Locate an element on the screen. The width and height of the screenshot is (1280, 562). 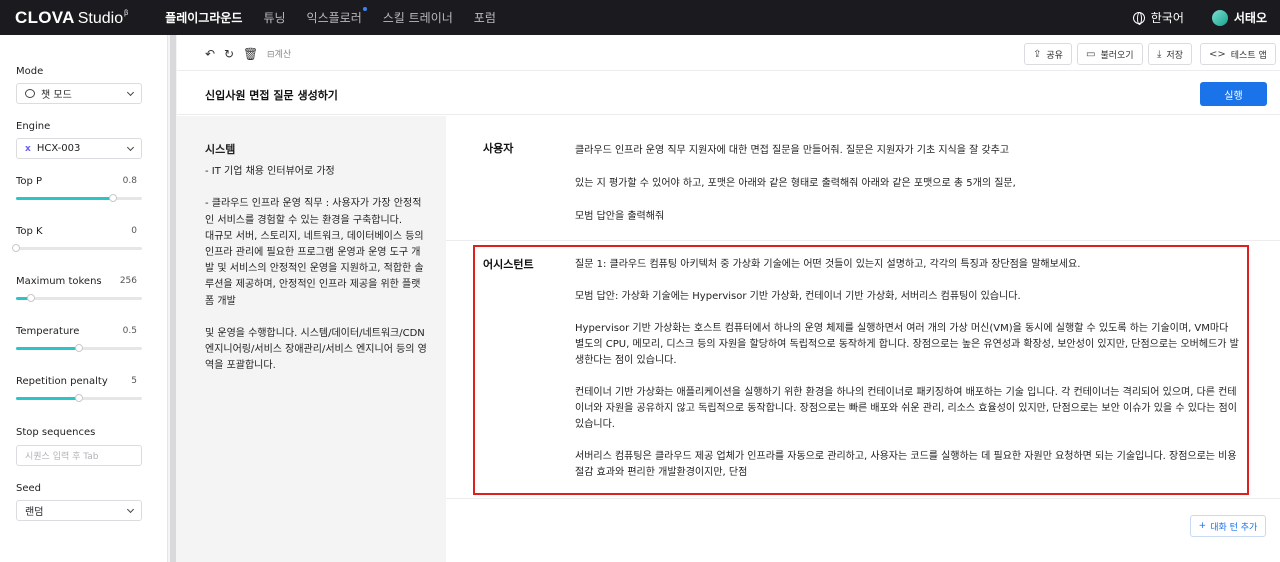
language-label: 한국어 is located at coordinates (1167, 18).